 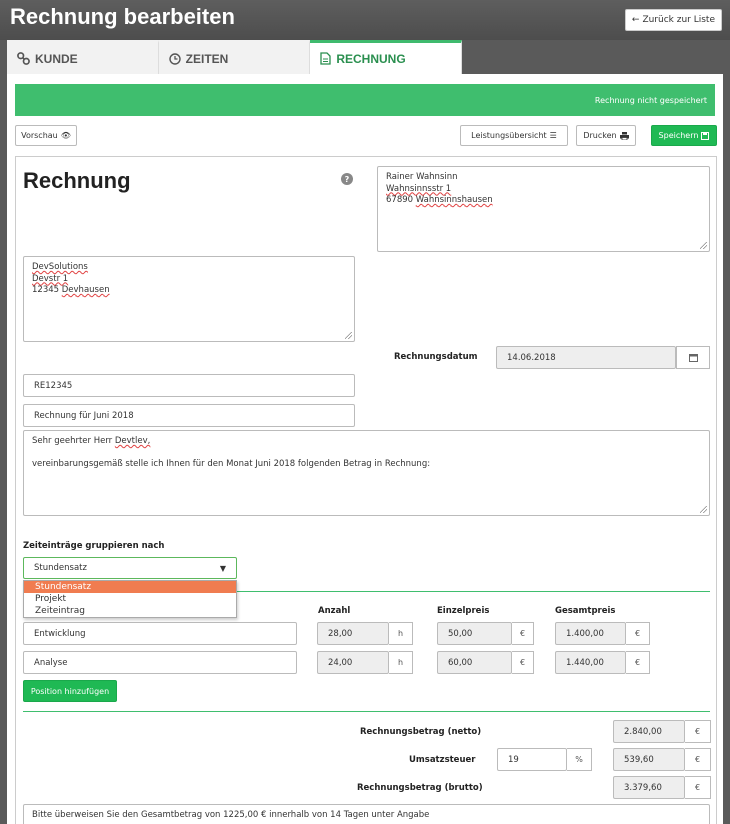 I want to click on recipient-street: Wahnsinnsstr 1, so click(x=419, y=188).